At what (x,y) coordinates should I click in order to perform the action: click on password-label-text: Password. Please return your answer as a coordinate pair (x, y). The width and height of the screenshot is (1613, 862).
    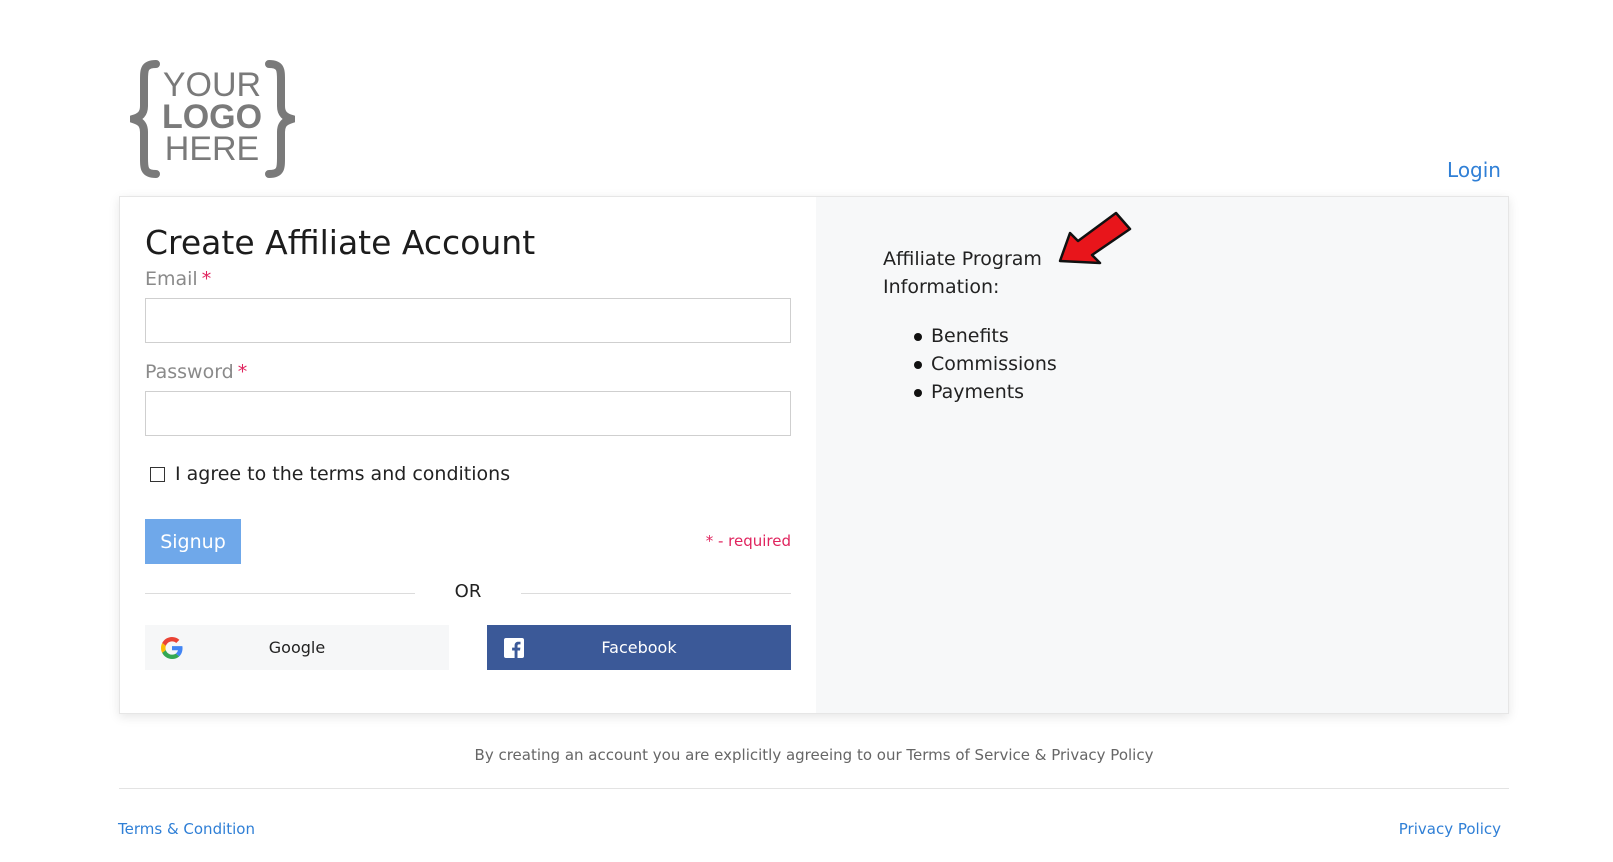
    Looking at the image, I should click on (189, 372).